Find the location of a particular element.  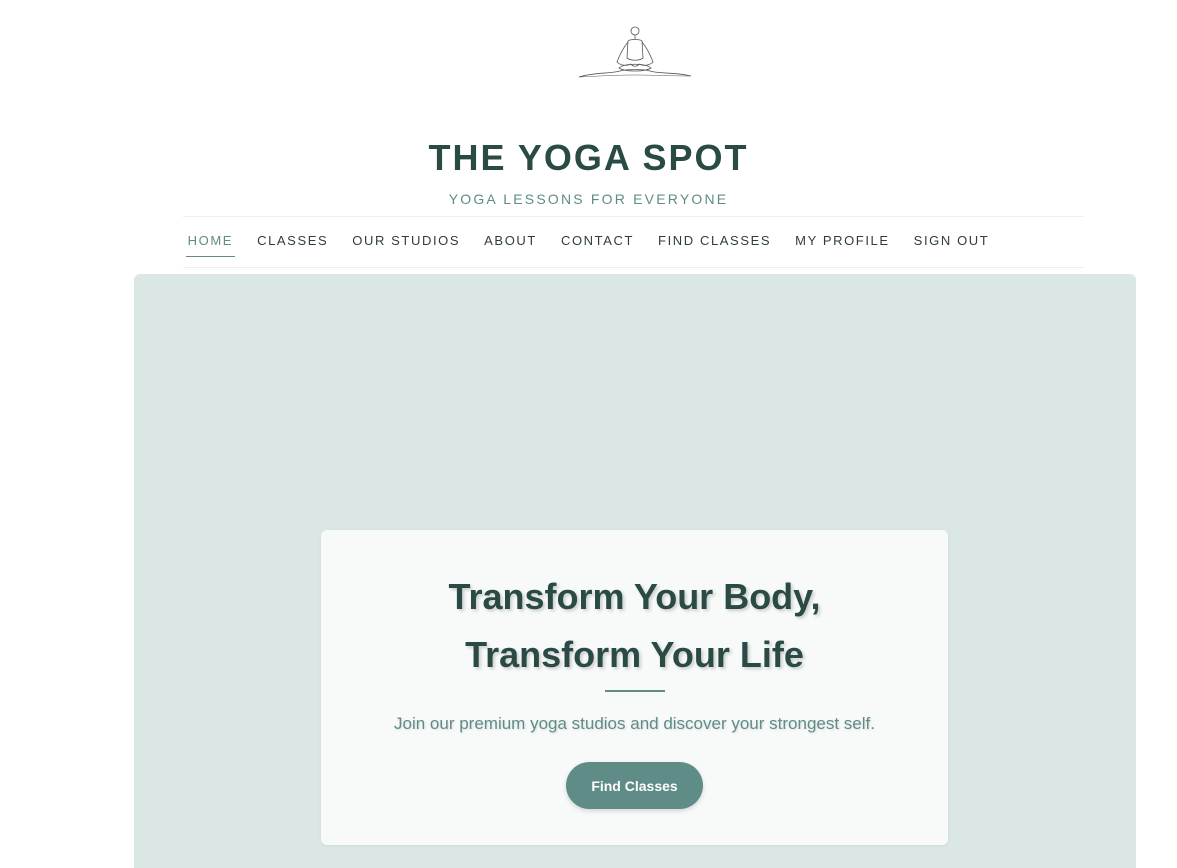

nav-item-our-studios: OUR STUDIOS is located at coordinates (406, 241).